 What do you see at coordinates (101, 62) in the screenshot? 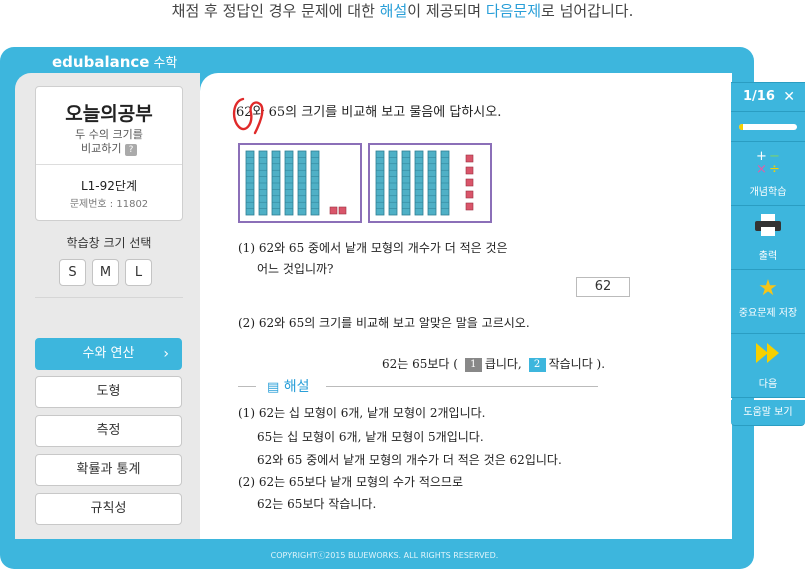
I see `logo-text: edubalance` at bounding box center [101, 62].